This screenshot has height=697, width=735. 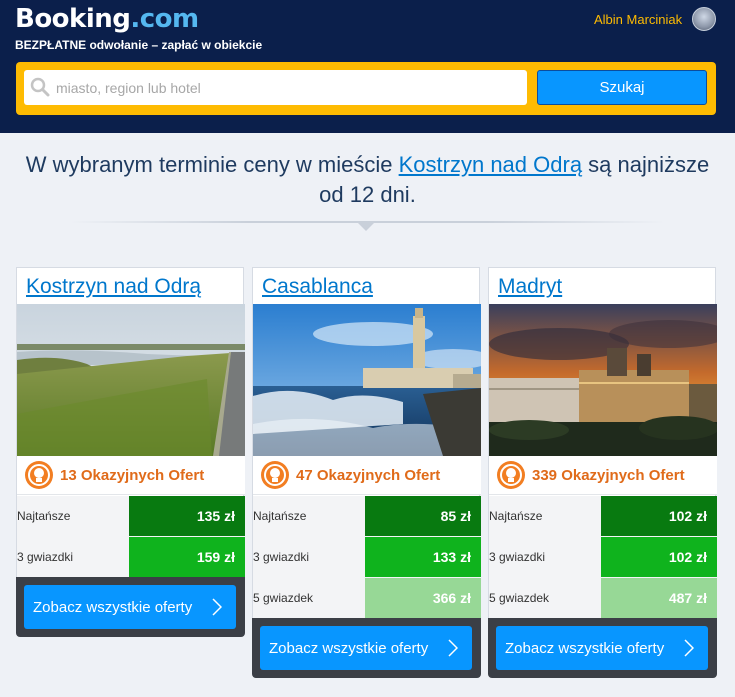 I want to click on search-bar: Szukaj, so click(x=366, y=88).